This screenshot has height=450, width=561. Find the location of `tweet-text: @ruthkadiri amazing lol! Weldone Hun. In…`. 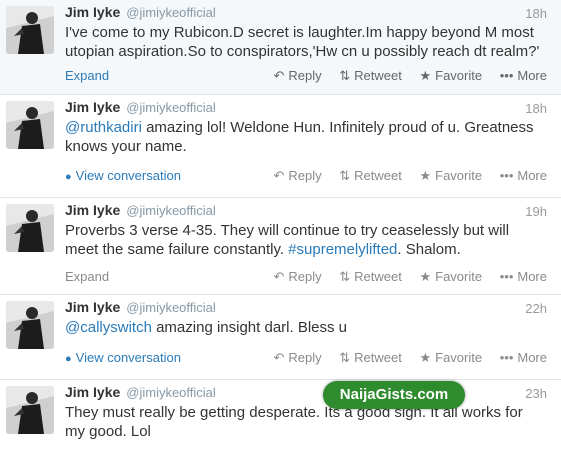

tweet-text: @ruthkadiri amazing lol! Weldone Hun. In… is located at coordinates (305, 137).